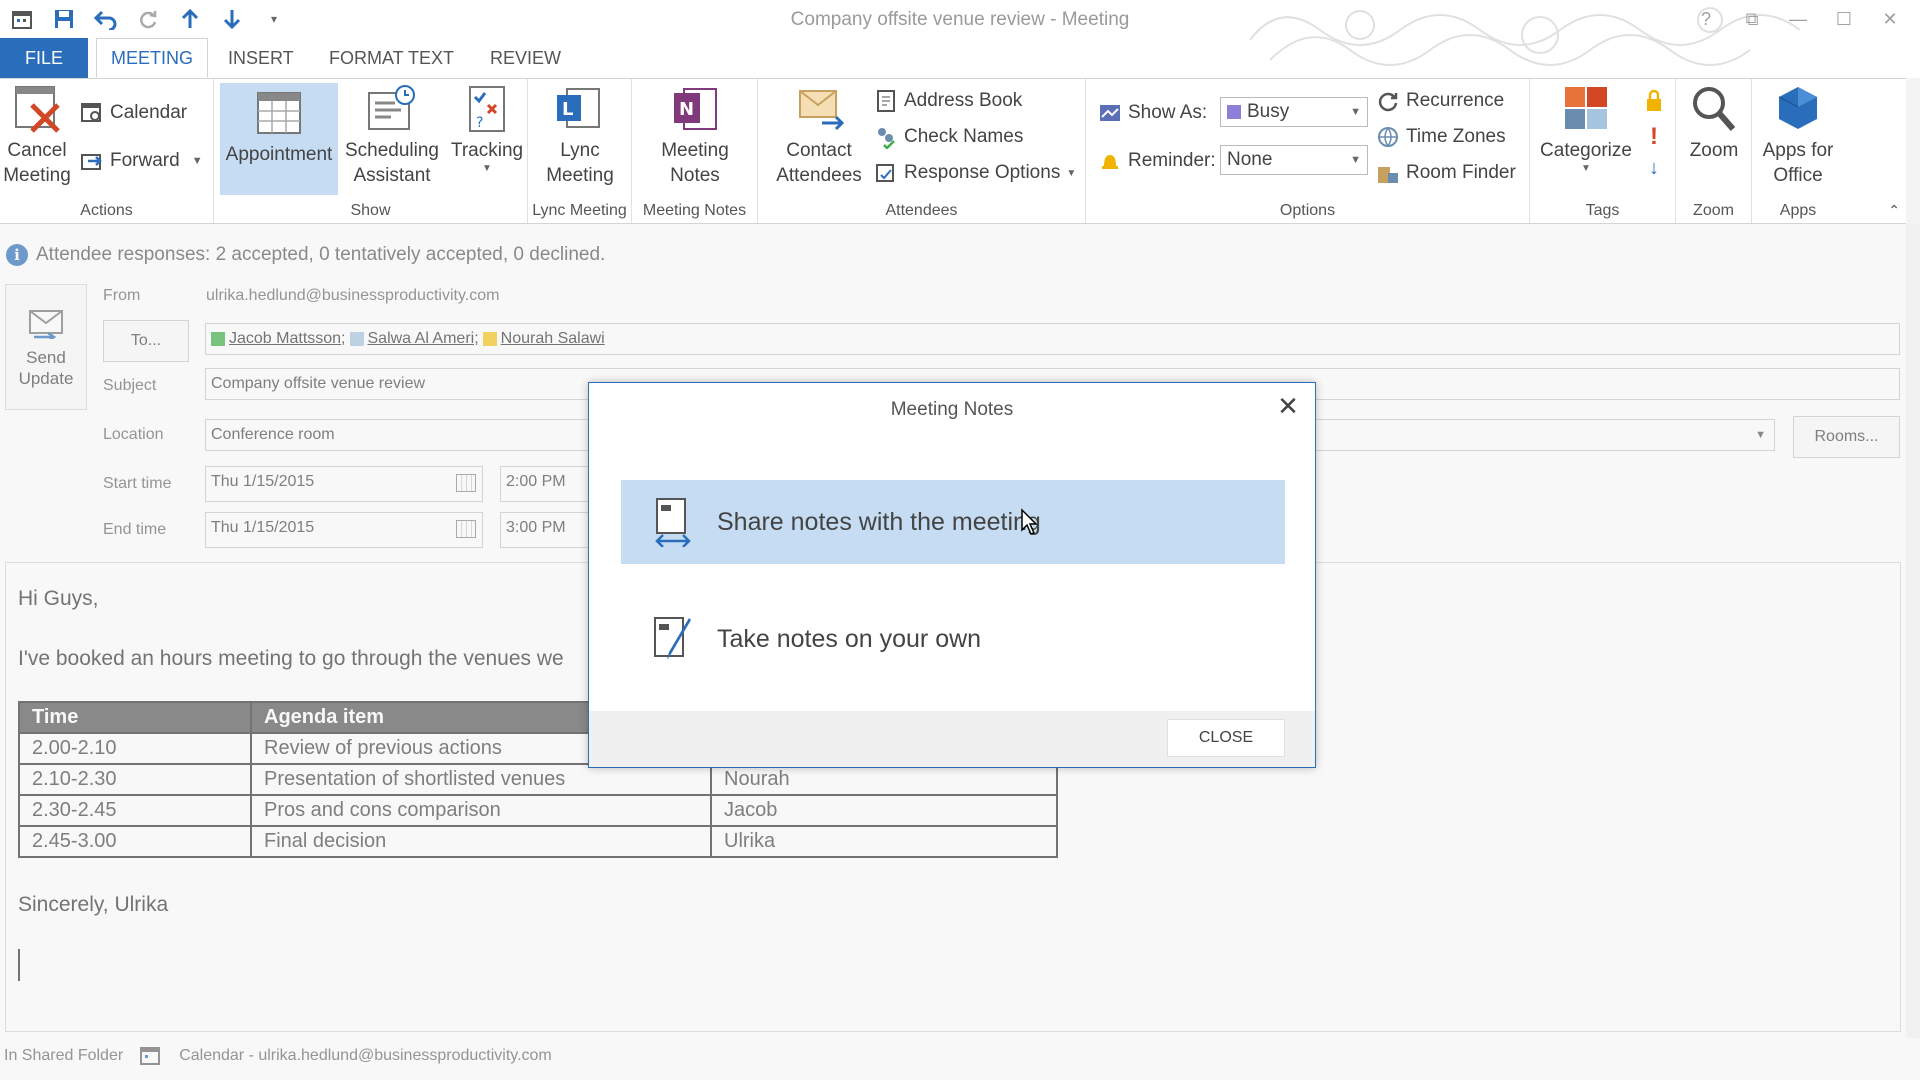  I want to click on meeting-notes-label: Meeting Notes, so click(695, 163).